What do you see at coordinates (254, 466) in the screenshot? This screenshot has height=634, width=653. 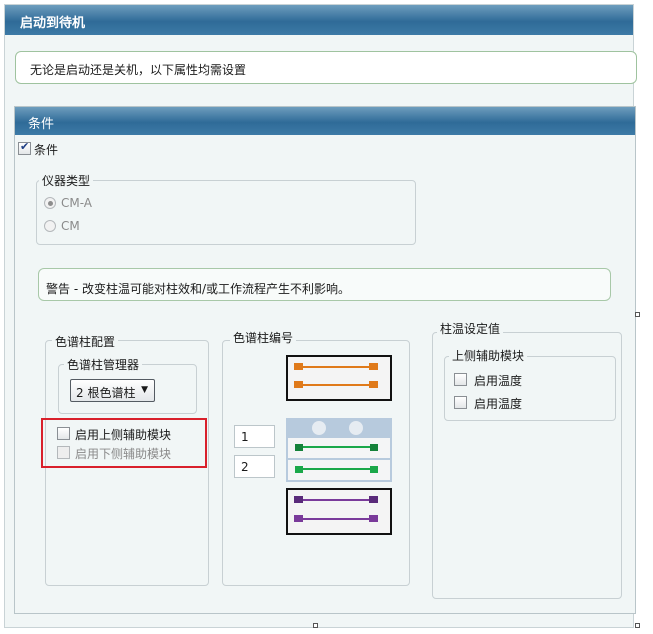 I see `column-number-2: 2` at bounding box center [254, 466].